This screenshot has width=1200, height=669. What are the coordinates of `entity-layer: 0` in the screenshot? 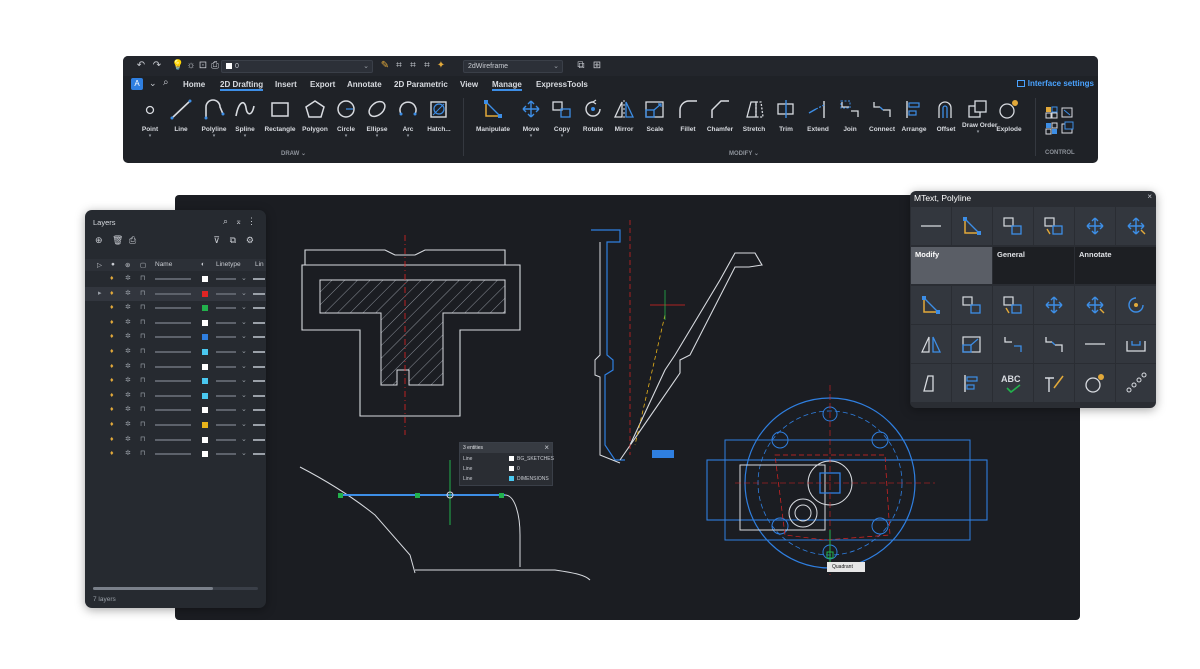 It's located at (514, 469).